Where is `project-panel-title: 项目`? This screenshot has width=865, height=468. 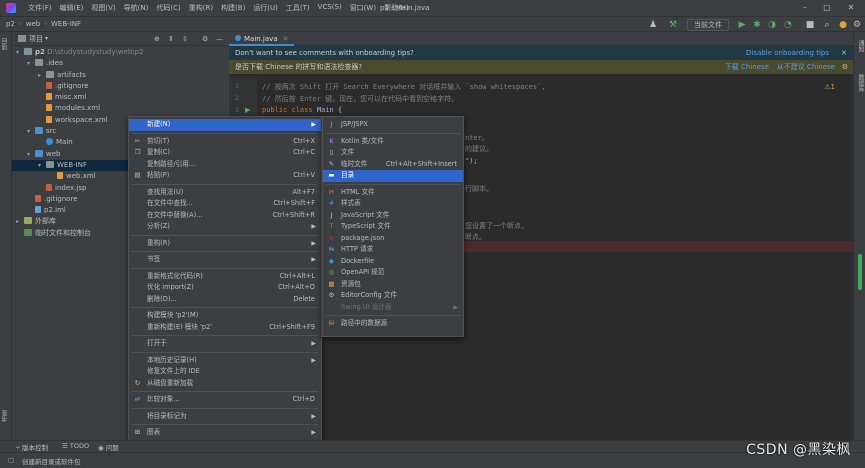 project-panel-title: 项目 is located at coordinates (36, 39).